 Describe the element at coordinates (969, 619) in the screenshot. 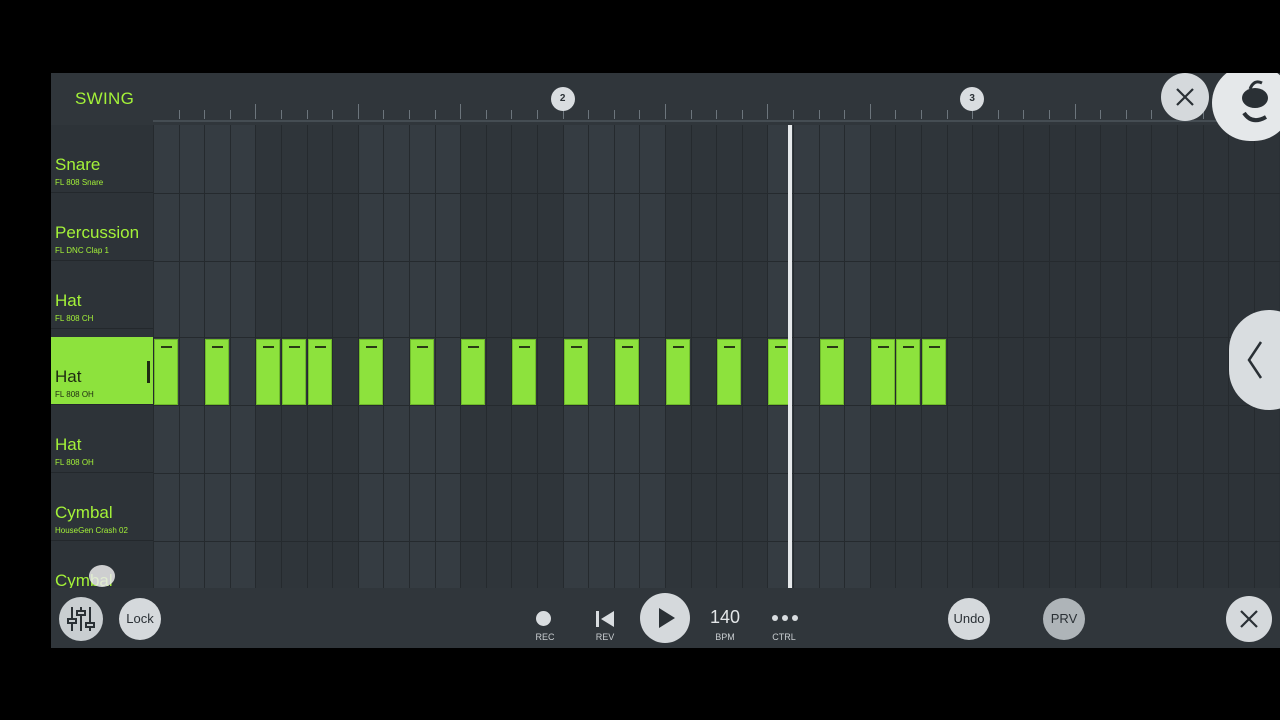

I see `undo-button: Undo` at that location.